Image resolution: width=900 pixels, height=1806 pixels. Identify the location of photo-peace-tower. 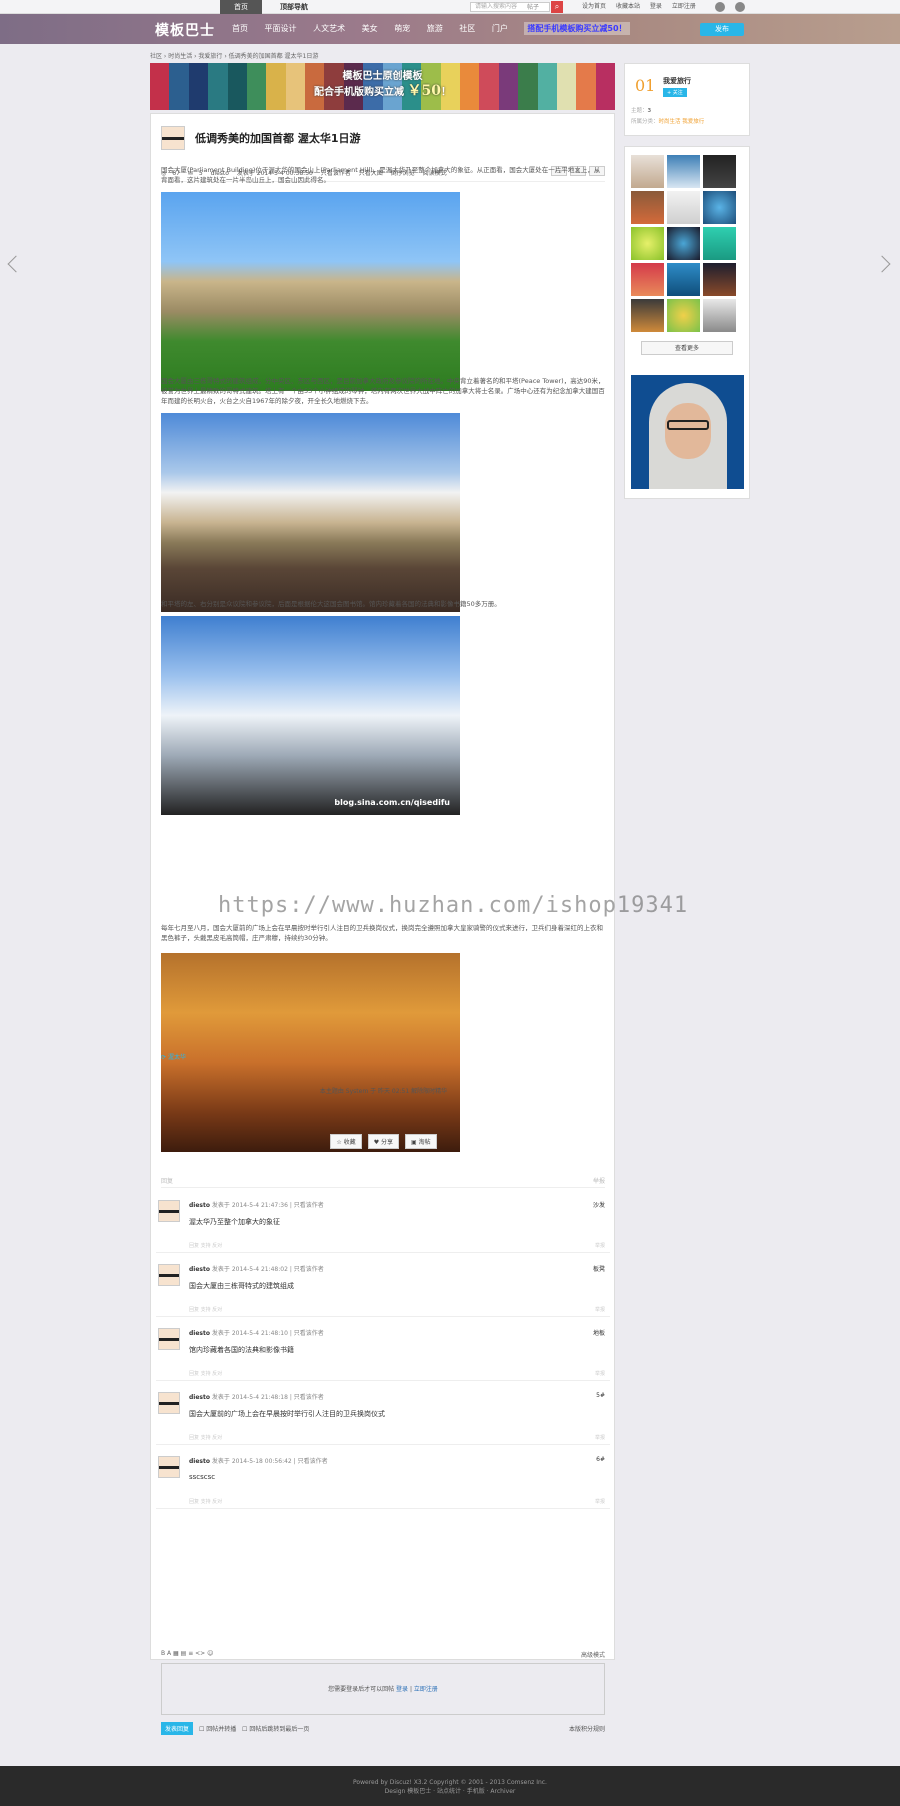
(310, 512).